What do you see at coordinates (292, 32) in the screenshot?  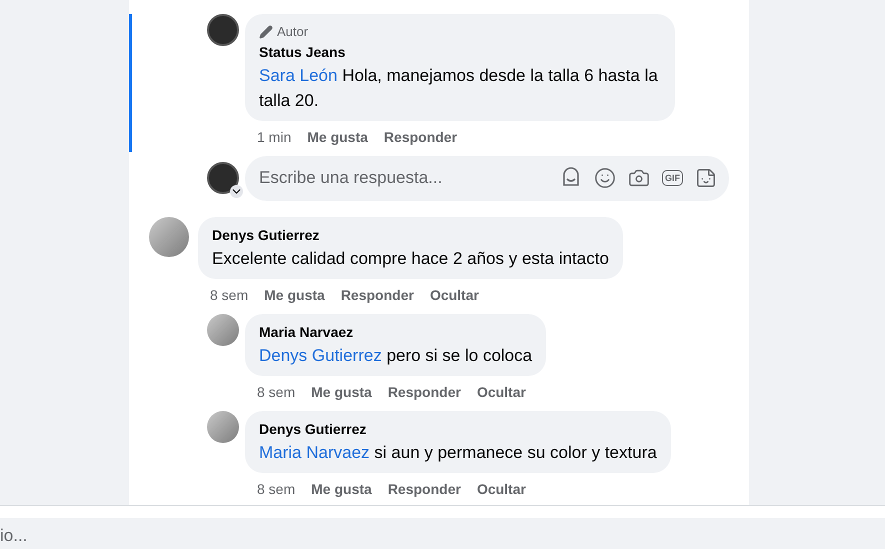 I see `author-label: Autor` at bounding box center [292, 32].